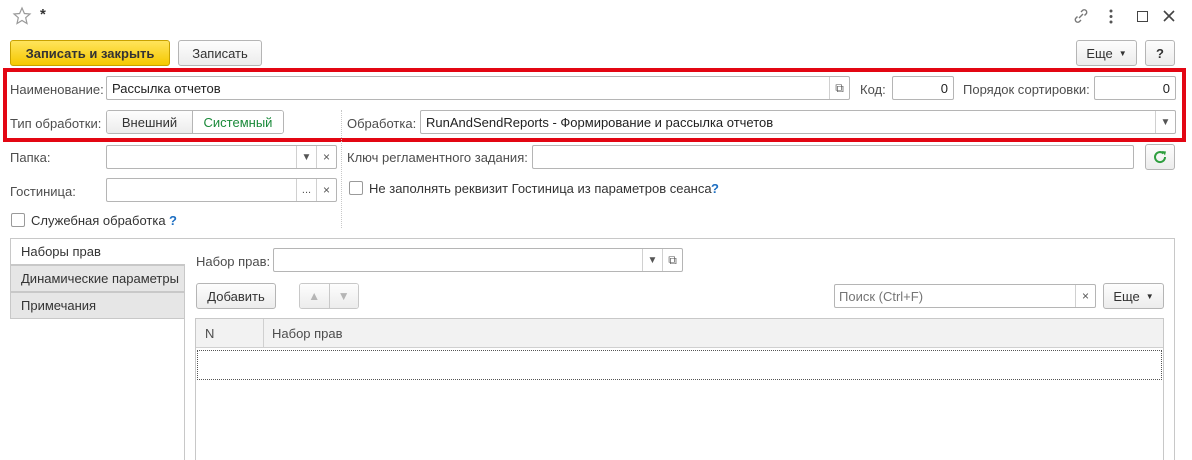  Describe the element at coordinates (56, 123) in the screenshot. I see `processing-type-label: Тип обработки:` at that location.